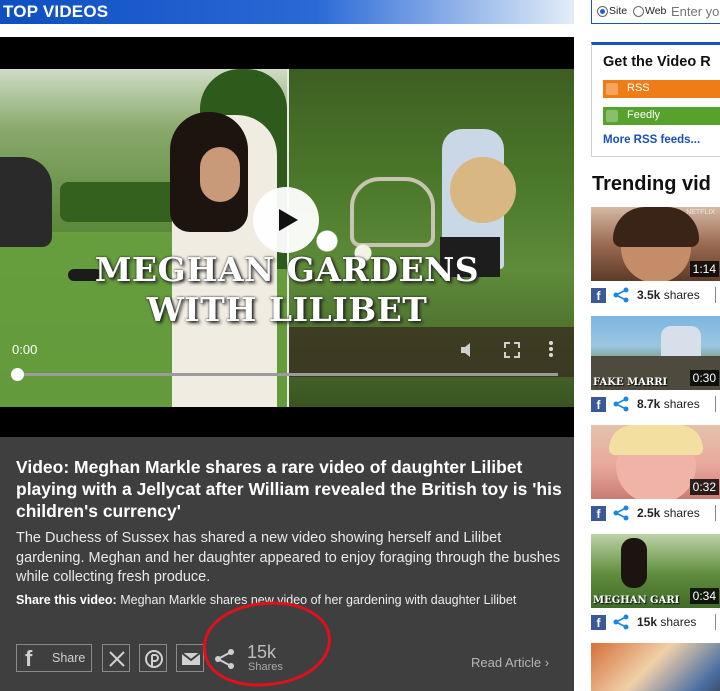  I want to click on section-title: TOP VIDEOS, so click(56, 11).